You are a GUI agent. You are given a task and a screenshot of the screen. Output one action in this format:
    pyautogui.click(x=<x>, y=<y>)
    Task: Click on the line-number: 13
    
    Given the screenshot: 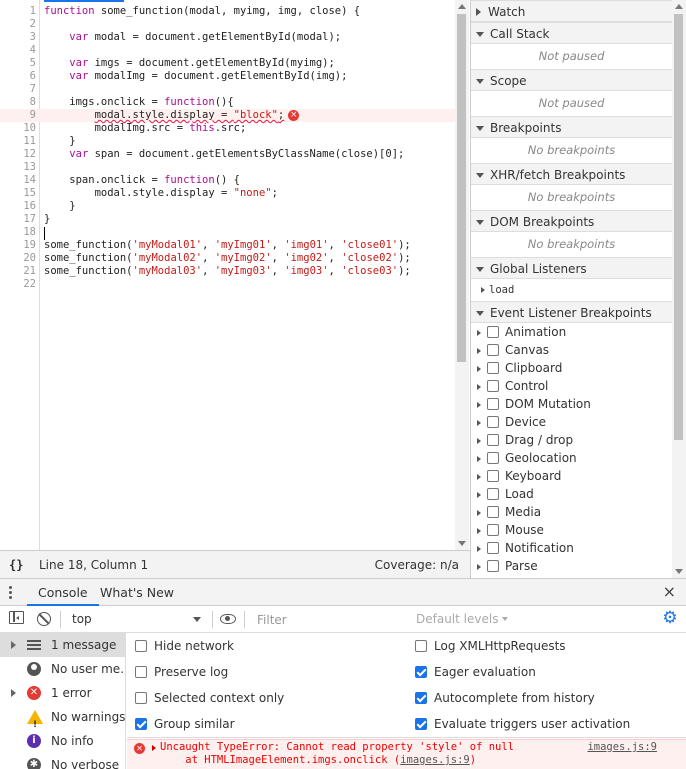 What is the action you would take?
    pyautogui.click(x=18, y=167)
    